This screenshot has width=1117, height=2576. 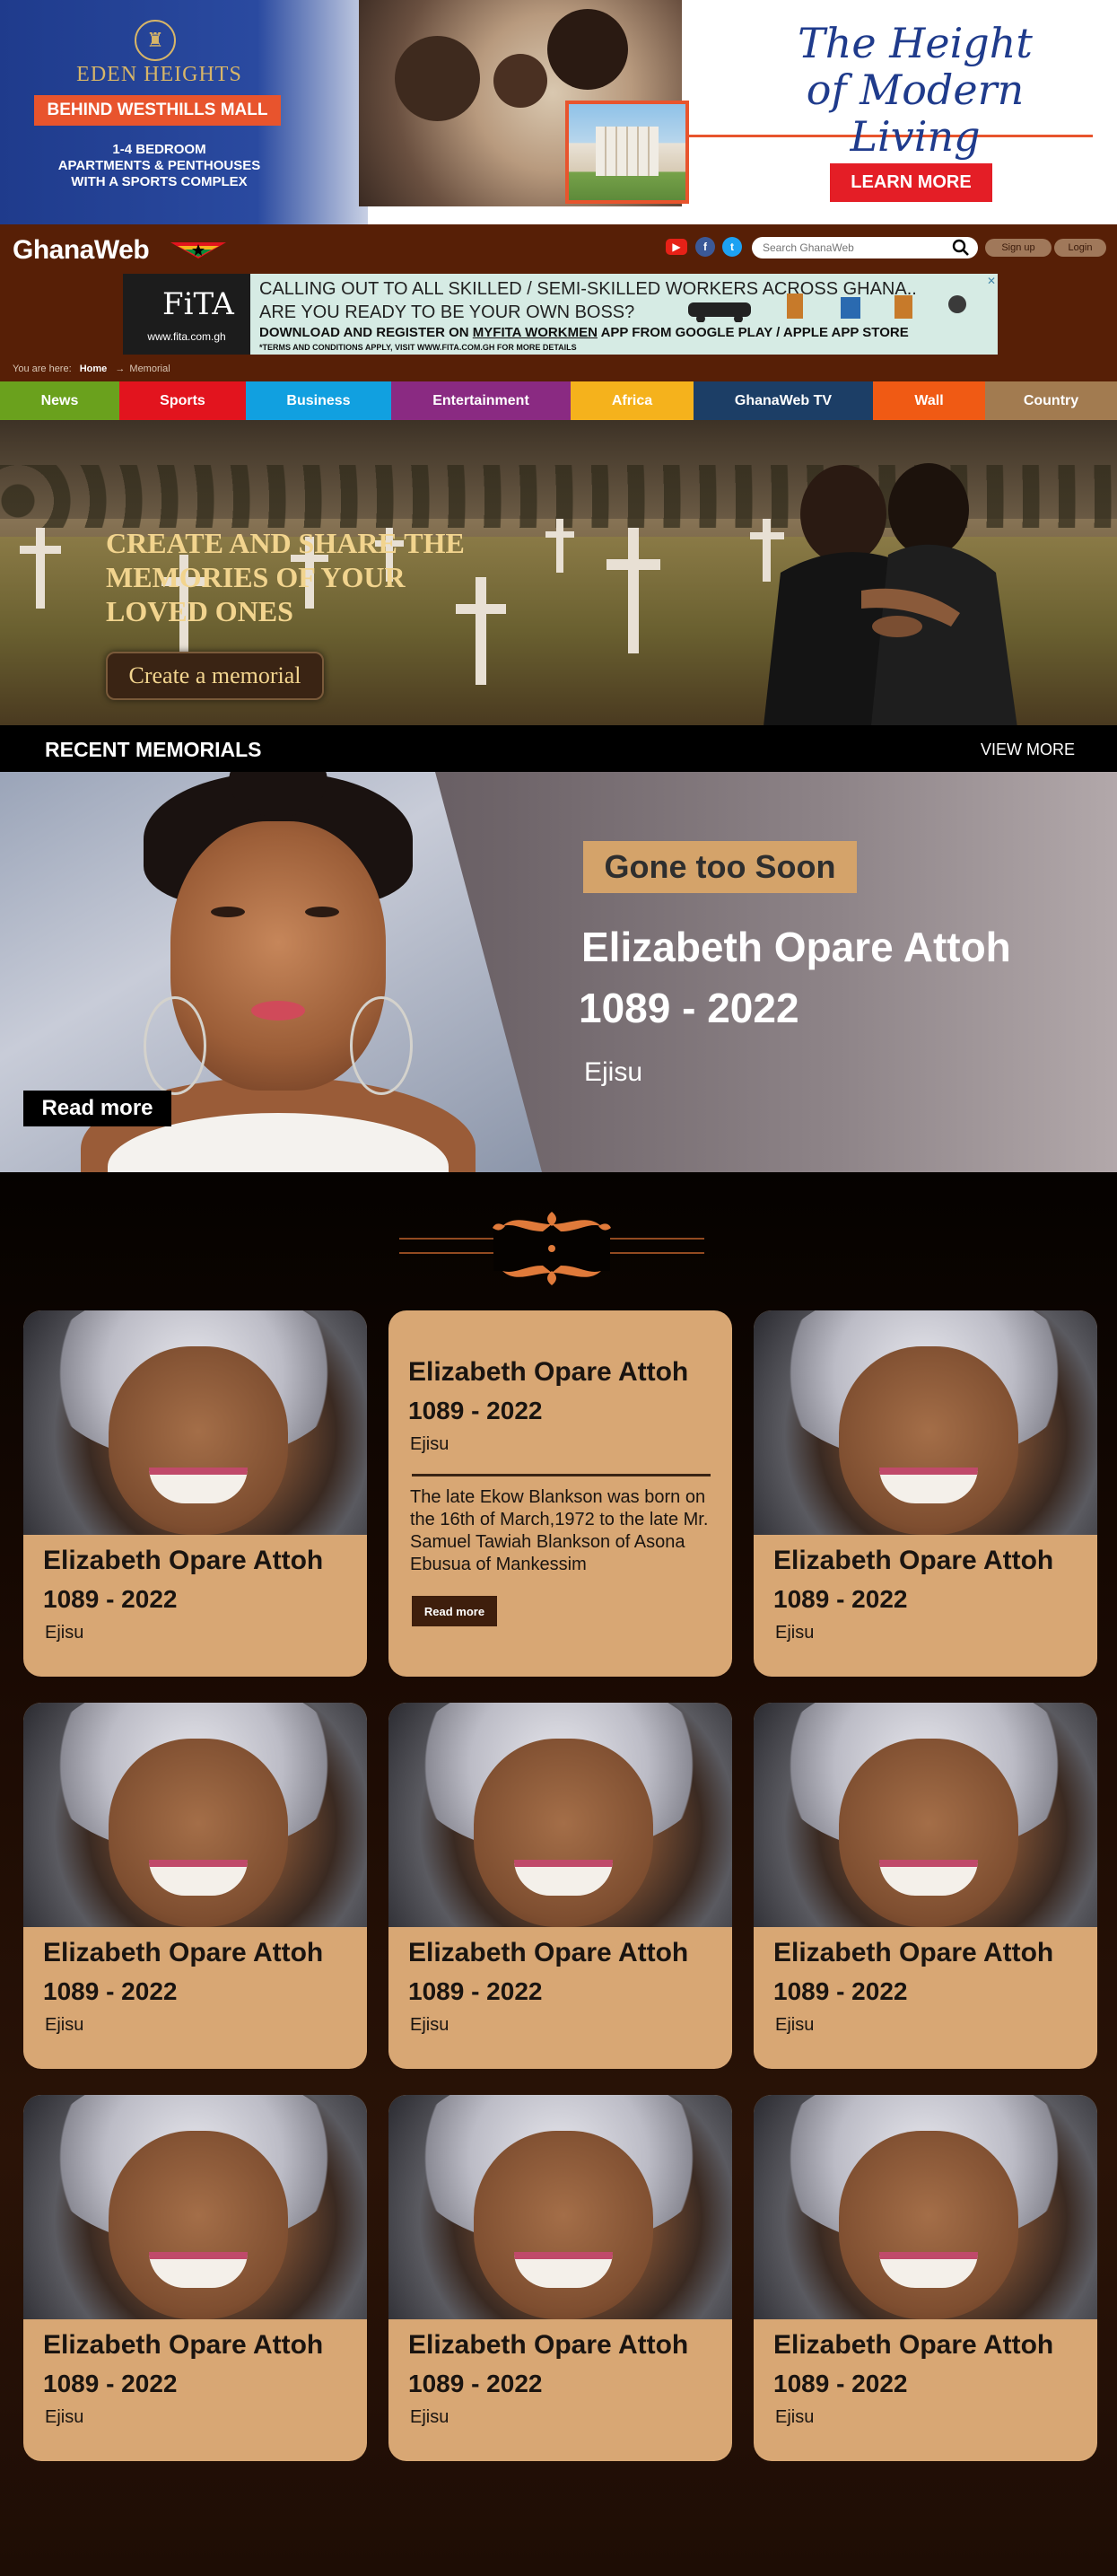 I want to click on nav-item-news: News, so click(x=60, y=400).